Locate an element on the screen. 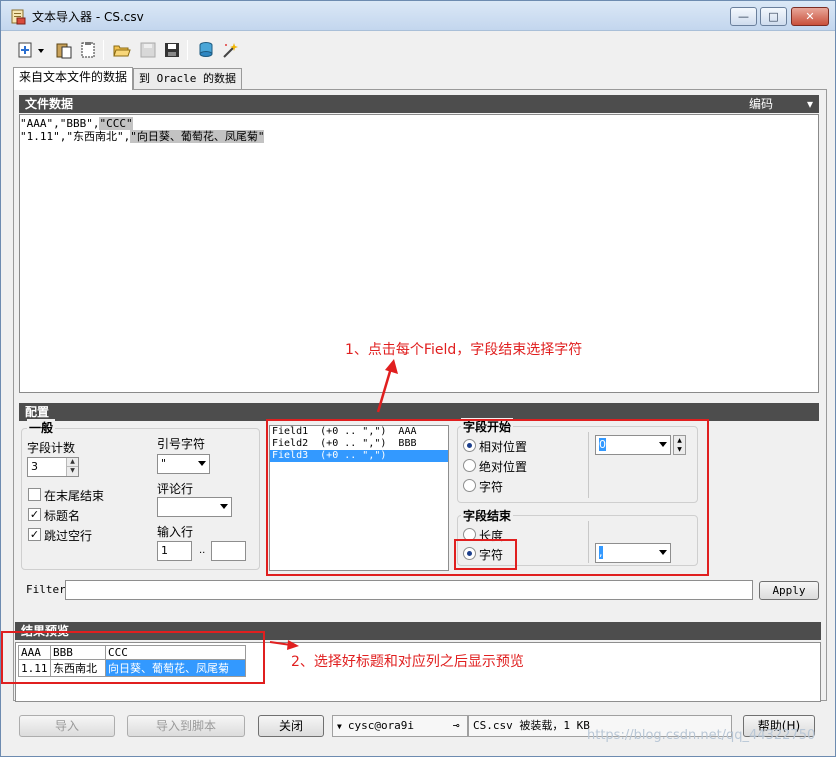  annotation-arrow-up is located at coordinates (387, 386).